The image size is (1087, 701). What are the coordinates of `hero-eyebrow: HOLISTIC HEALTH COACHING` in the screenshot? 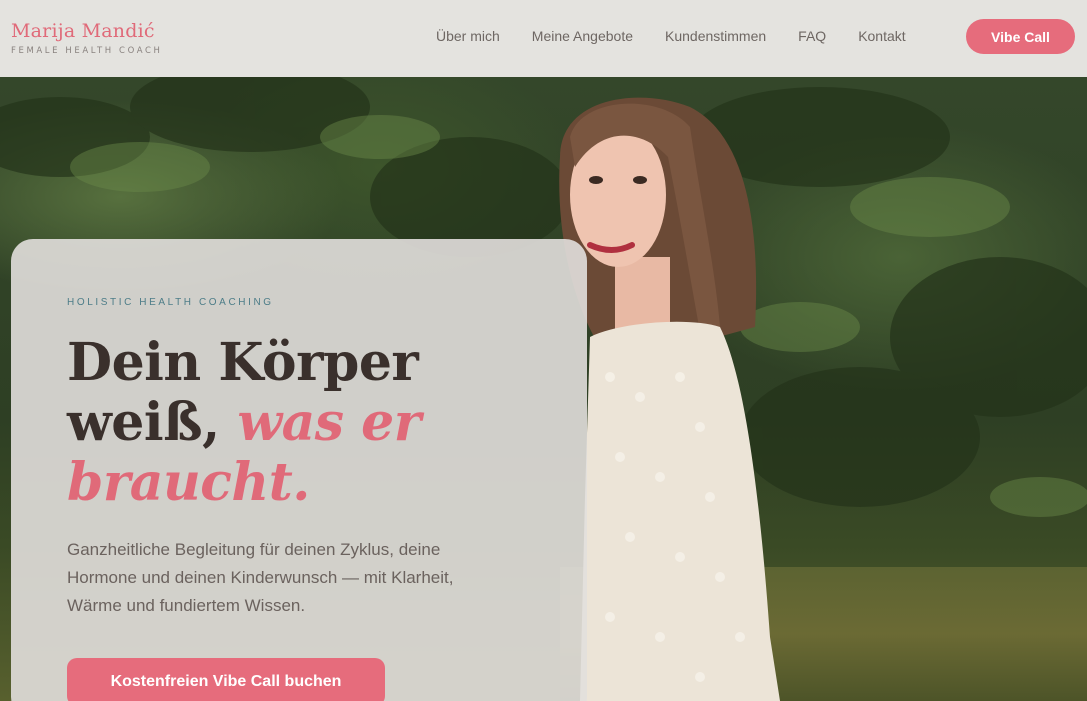 It's located at (170, 302).